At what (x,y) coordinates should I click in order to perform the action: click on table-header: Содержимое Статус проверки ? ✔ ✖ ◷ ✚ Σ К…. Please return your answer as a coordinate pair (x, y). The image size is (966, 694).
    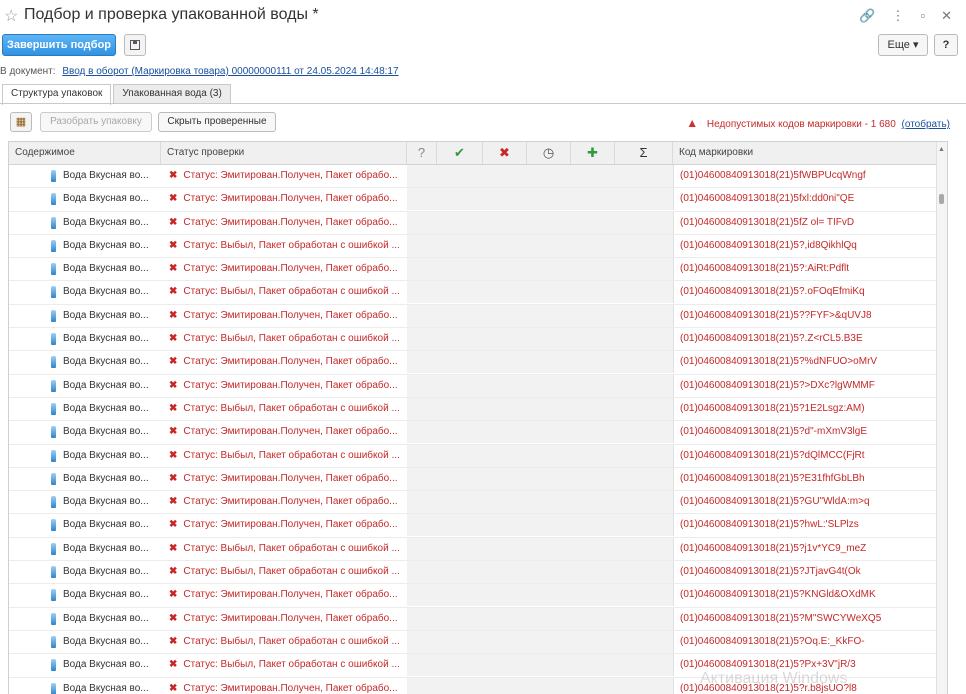
    Looking at the image, I should click on (474, 153).